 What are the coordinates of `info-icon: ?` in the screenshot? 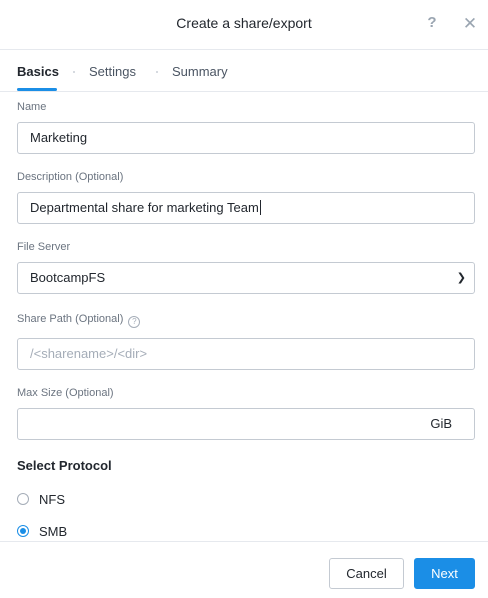 It's located at (134, 322).